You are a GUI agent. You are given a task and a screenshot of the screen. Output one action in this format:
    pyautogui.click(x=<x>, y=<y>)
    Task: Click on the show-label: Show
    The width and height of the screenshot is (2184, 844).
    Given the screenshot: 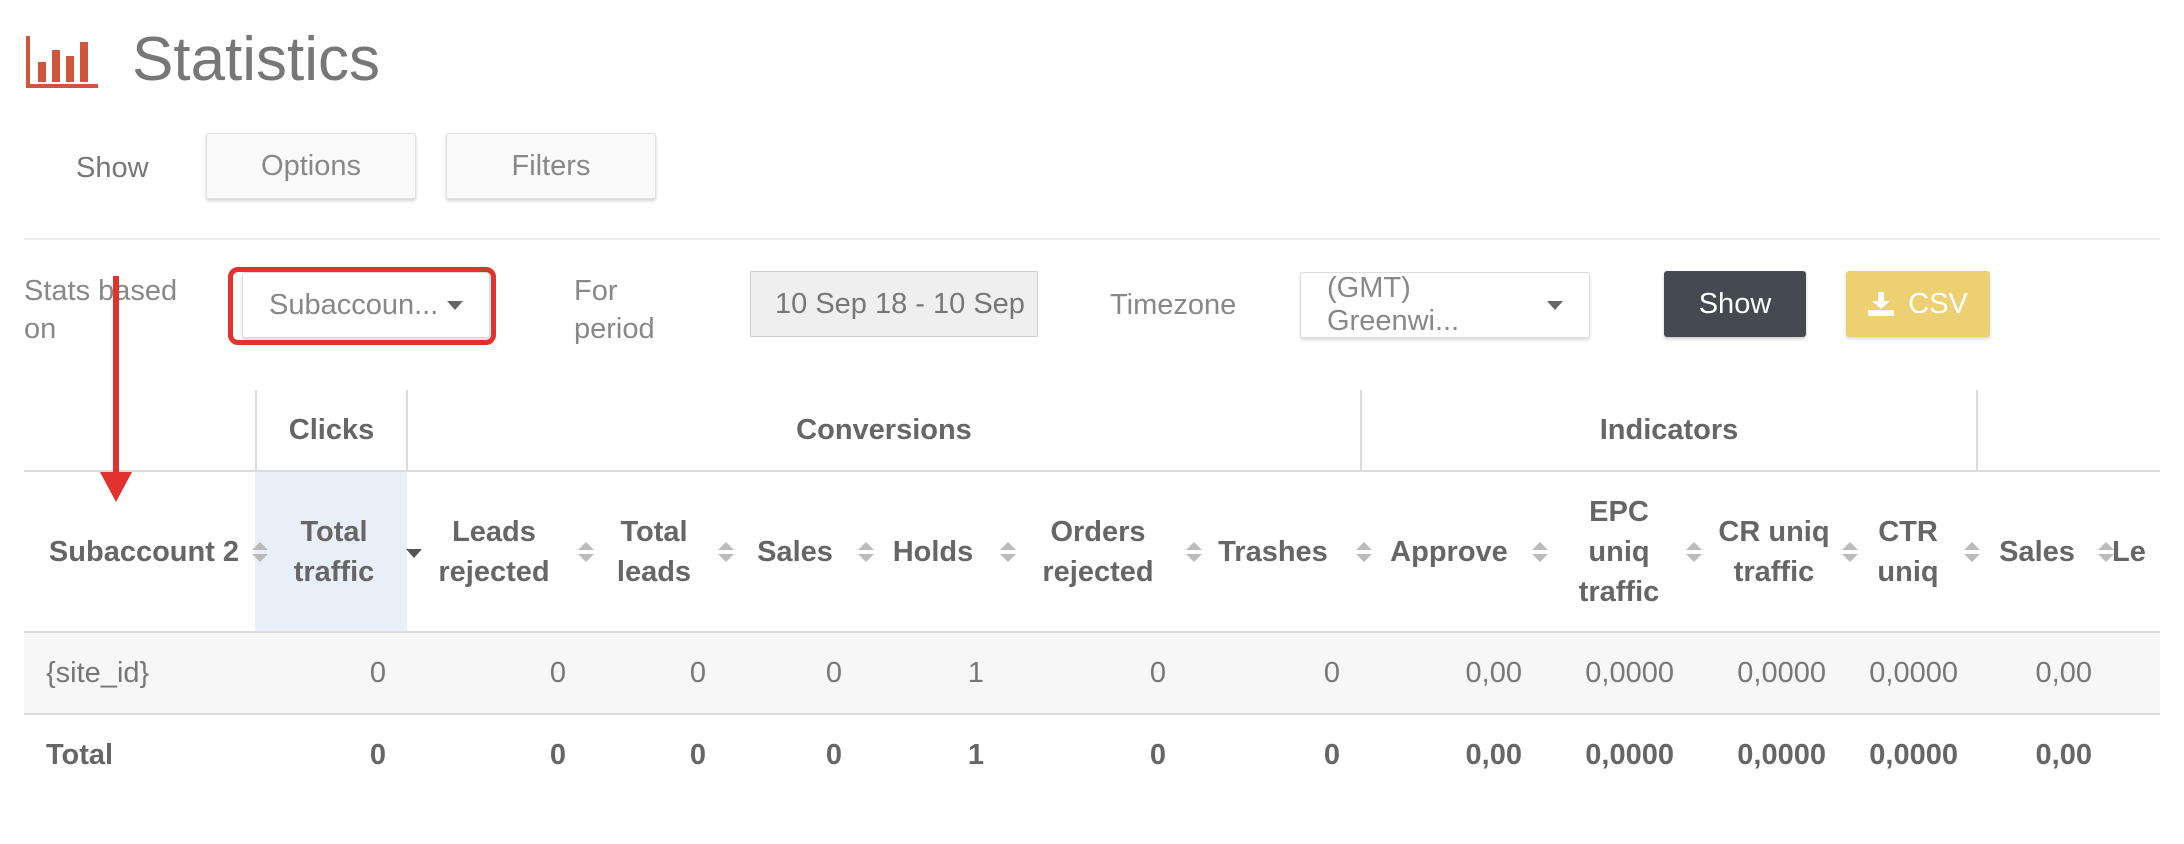 What is the action you would take?
    pyautogui.click(x=112, y=168)
    